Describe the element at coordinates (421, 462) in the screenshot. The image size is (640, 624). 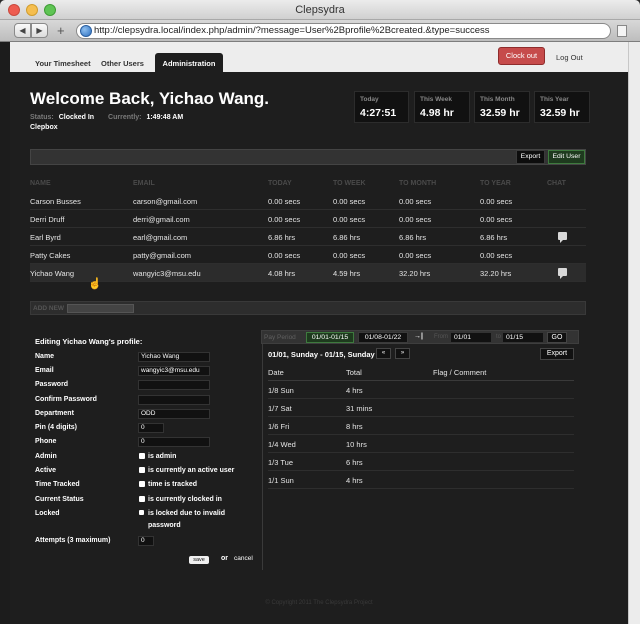
I see `timesheet-row: 1/3 Tue 6 hrs` at that location.